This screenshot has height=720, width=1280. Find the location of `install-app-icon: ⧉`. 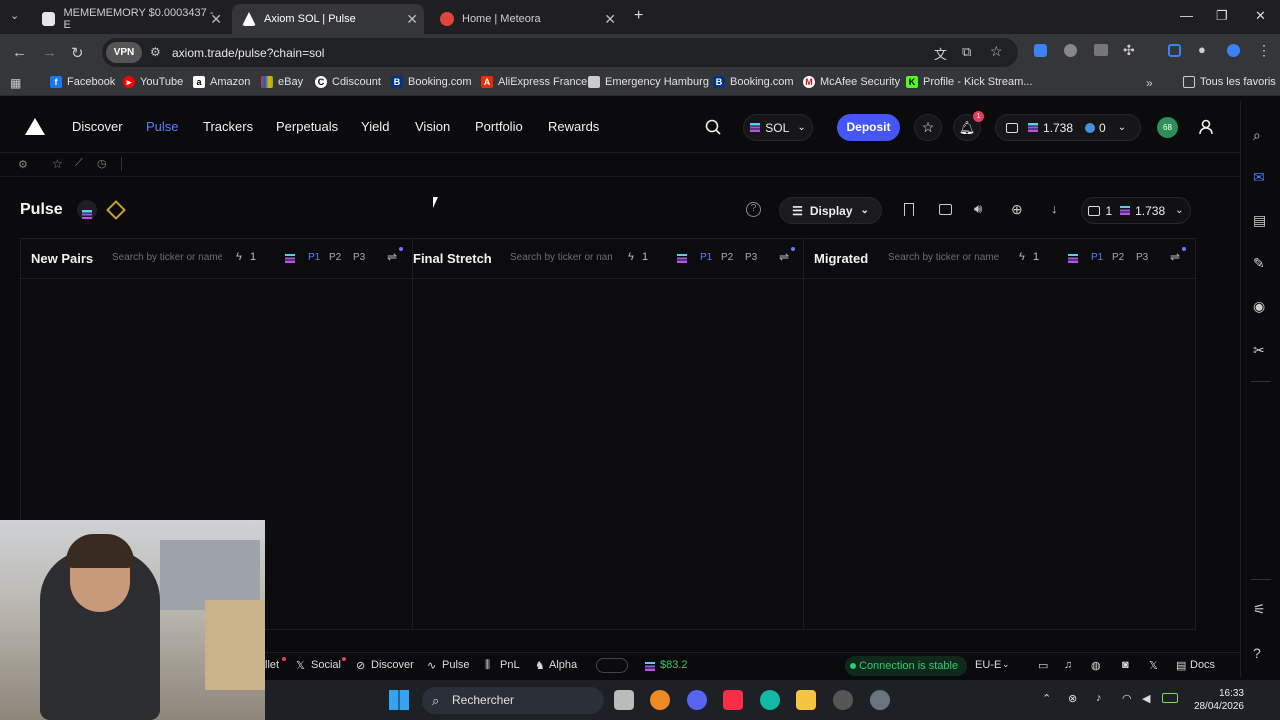

install-app-icon: ⧉ is located at coordinates (966, 52).